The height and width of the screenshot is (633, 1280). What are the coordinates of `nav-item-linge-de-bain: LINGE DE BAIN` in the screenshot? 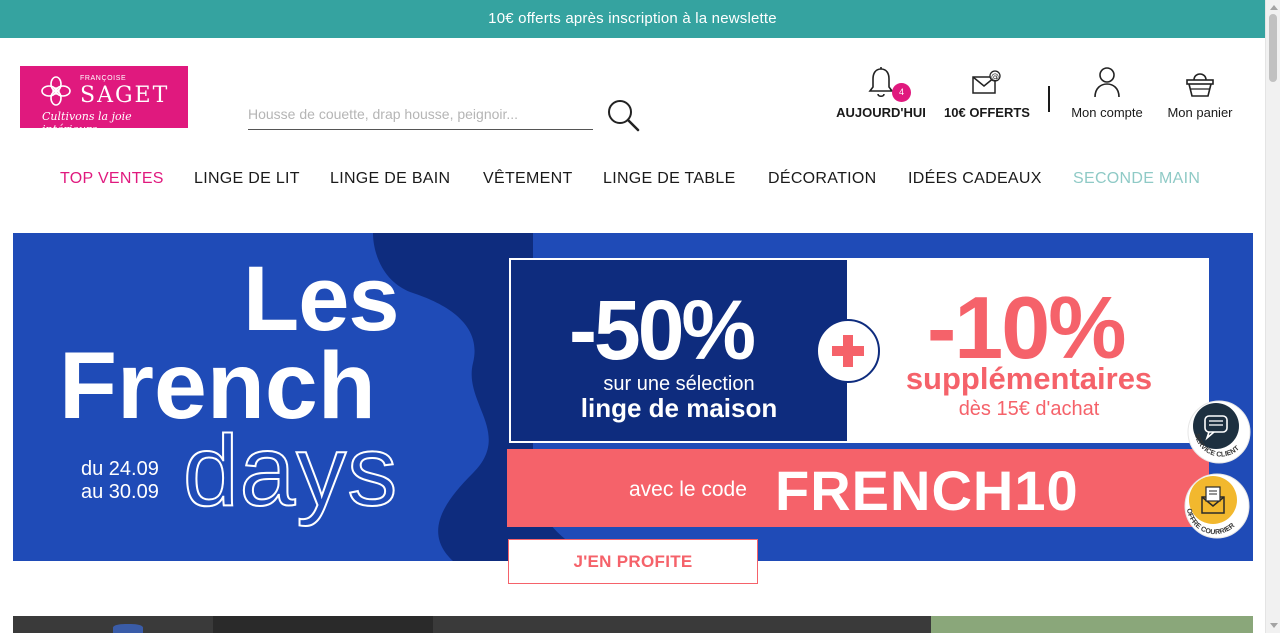 It's located at (390, 179).